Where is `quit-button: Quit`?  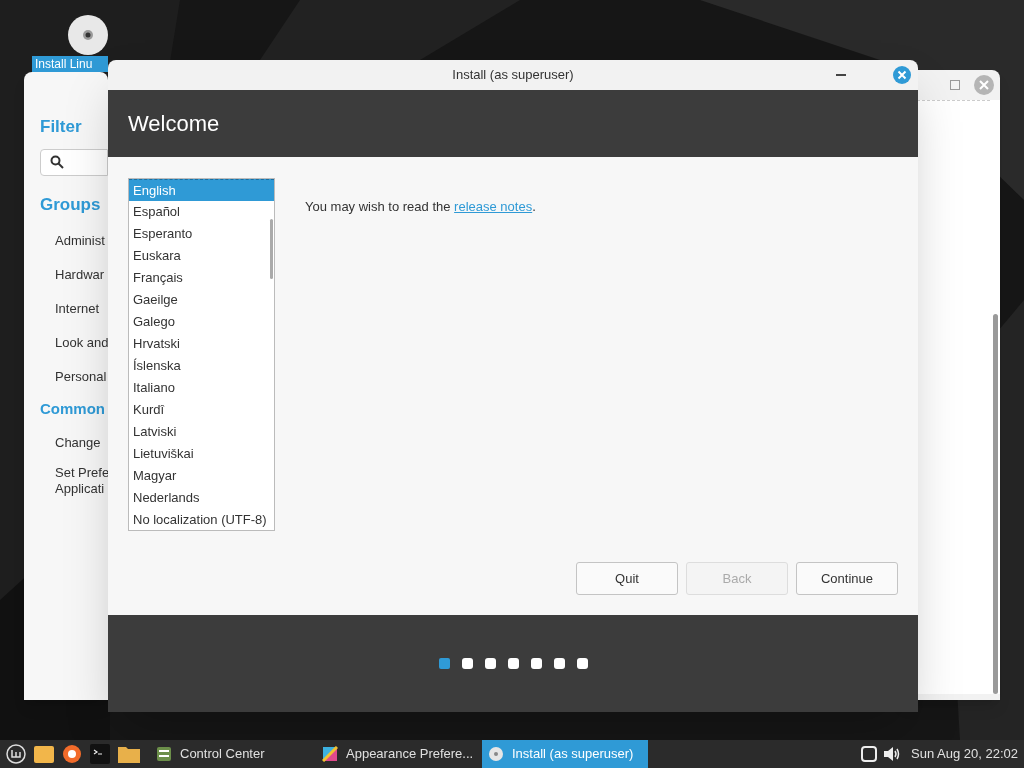 quit-button: Quit is located at coordinates (627, 578).